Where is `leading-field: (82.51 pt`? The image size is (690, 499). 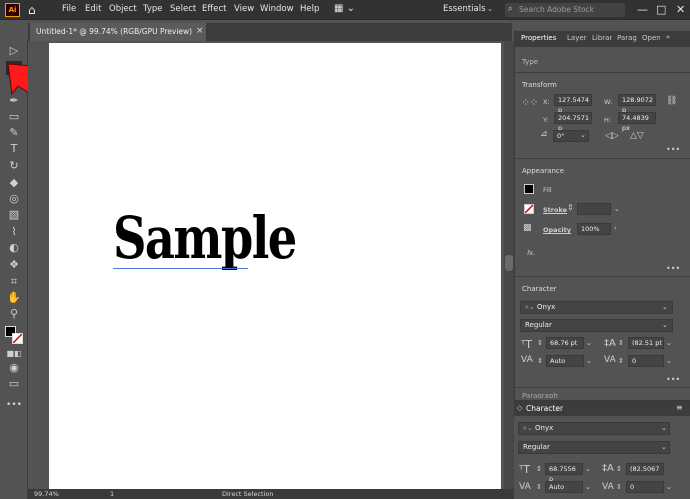 leading-field: (82.51 pt is located at coordinates (646, 343).